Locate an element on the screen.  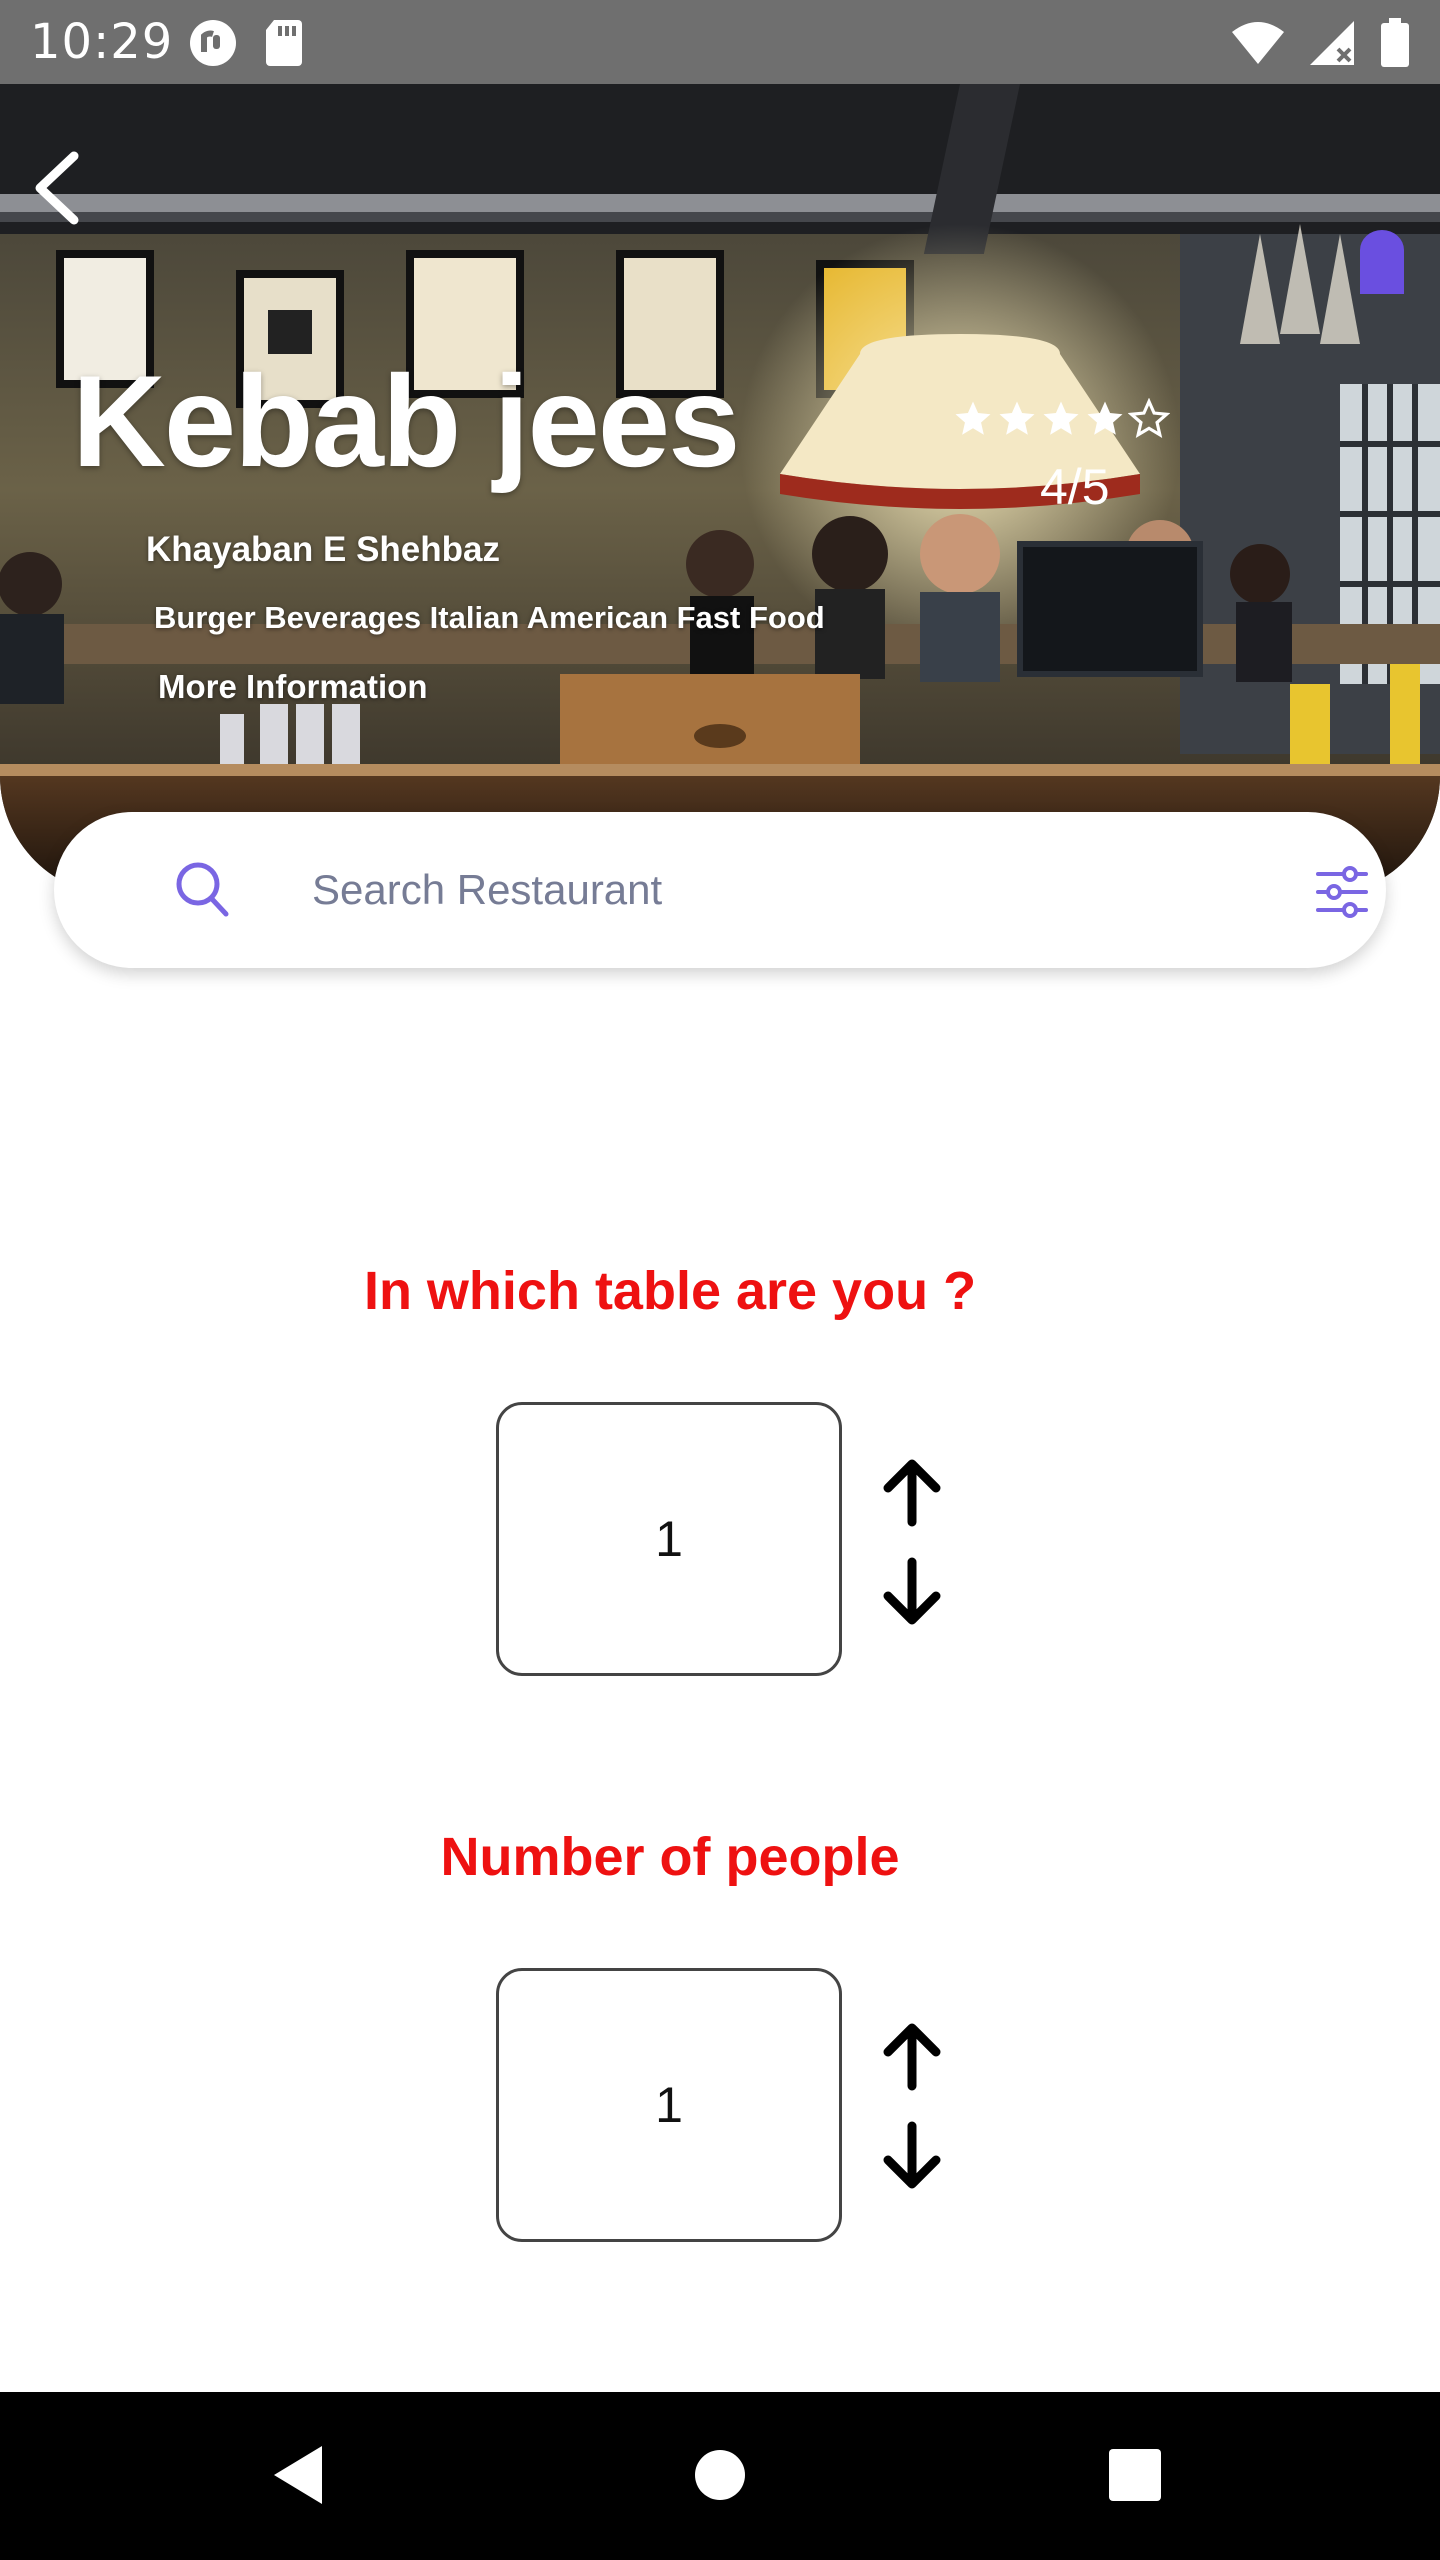
wifi-icon is located at coordinates (1258, 43).